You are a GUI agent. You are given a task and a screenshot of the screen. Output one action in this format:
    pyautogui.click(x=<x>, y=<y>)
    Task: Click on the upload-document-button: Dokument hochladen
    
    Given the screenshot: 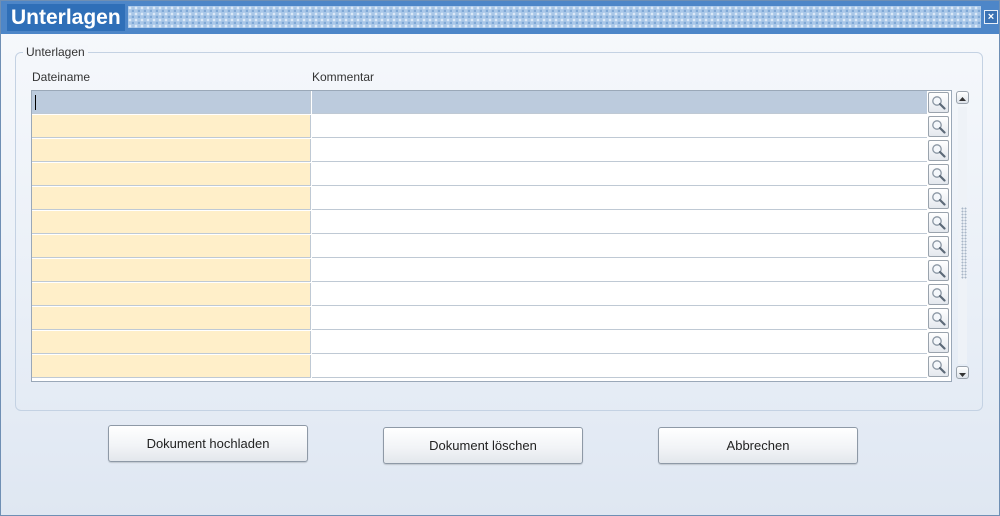 What is the action you would take?
    pyautogui.click(x=208, y=443)
    